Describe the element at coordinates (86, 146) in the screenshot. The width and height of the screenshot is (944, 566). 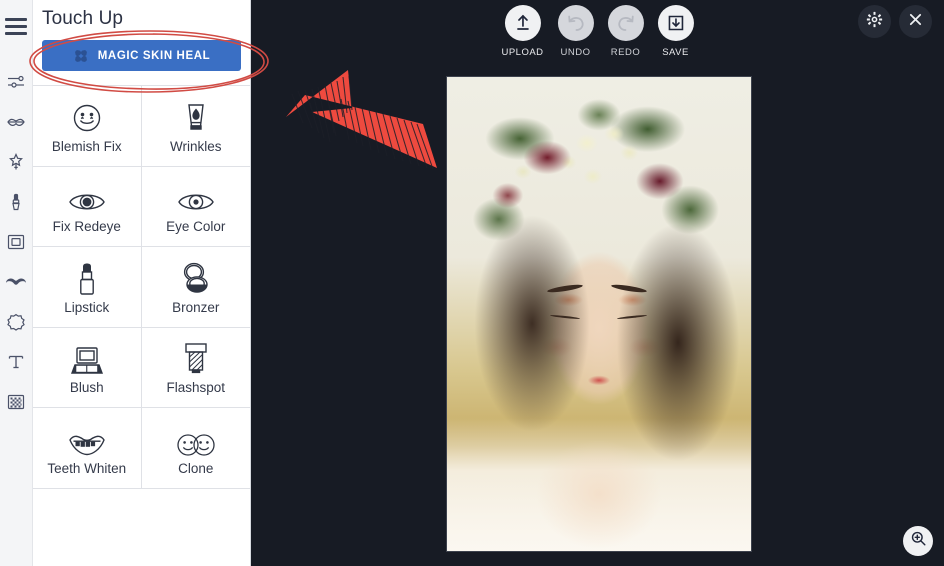
I see `tool-label: Blemish Fix` at that location.